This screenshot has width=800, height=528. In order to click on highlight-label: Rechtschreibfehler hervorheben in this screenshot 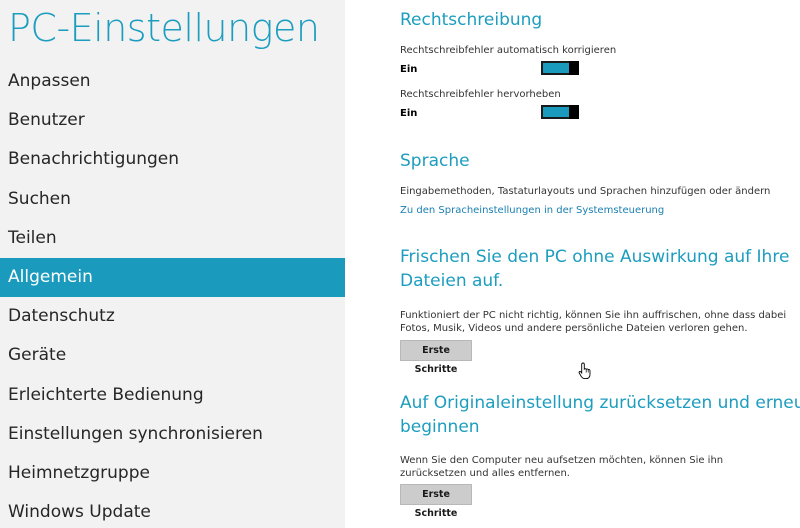, I will do `click(480, 94)`.